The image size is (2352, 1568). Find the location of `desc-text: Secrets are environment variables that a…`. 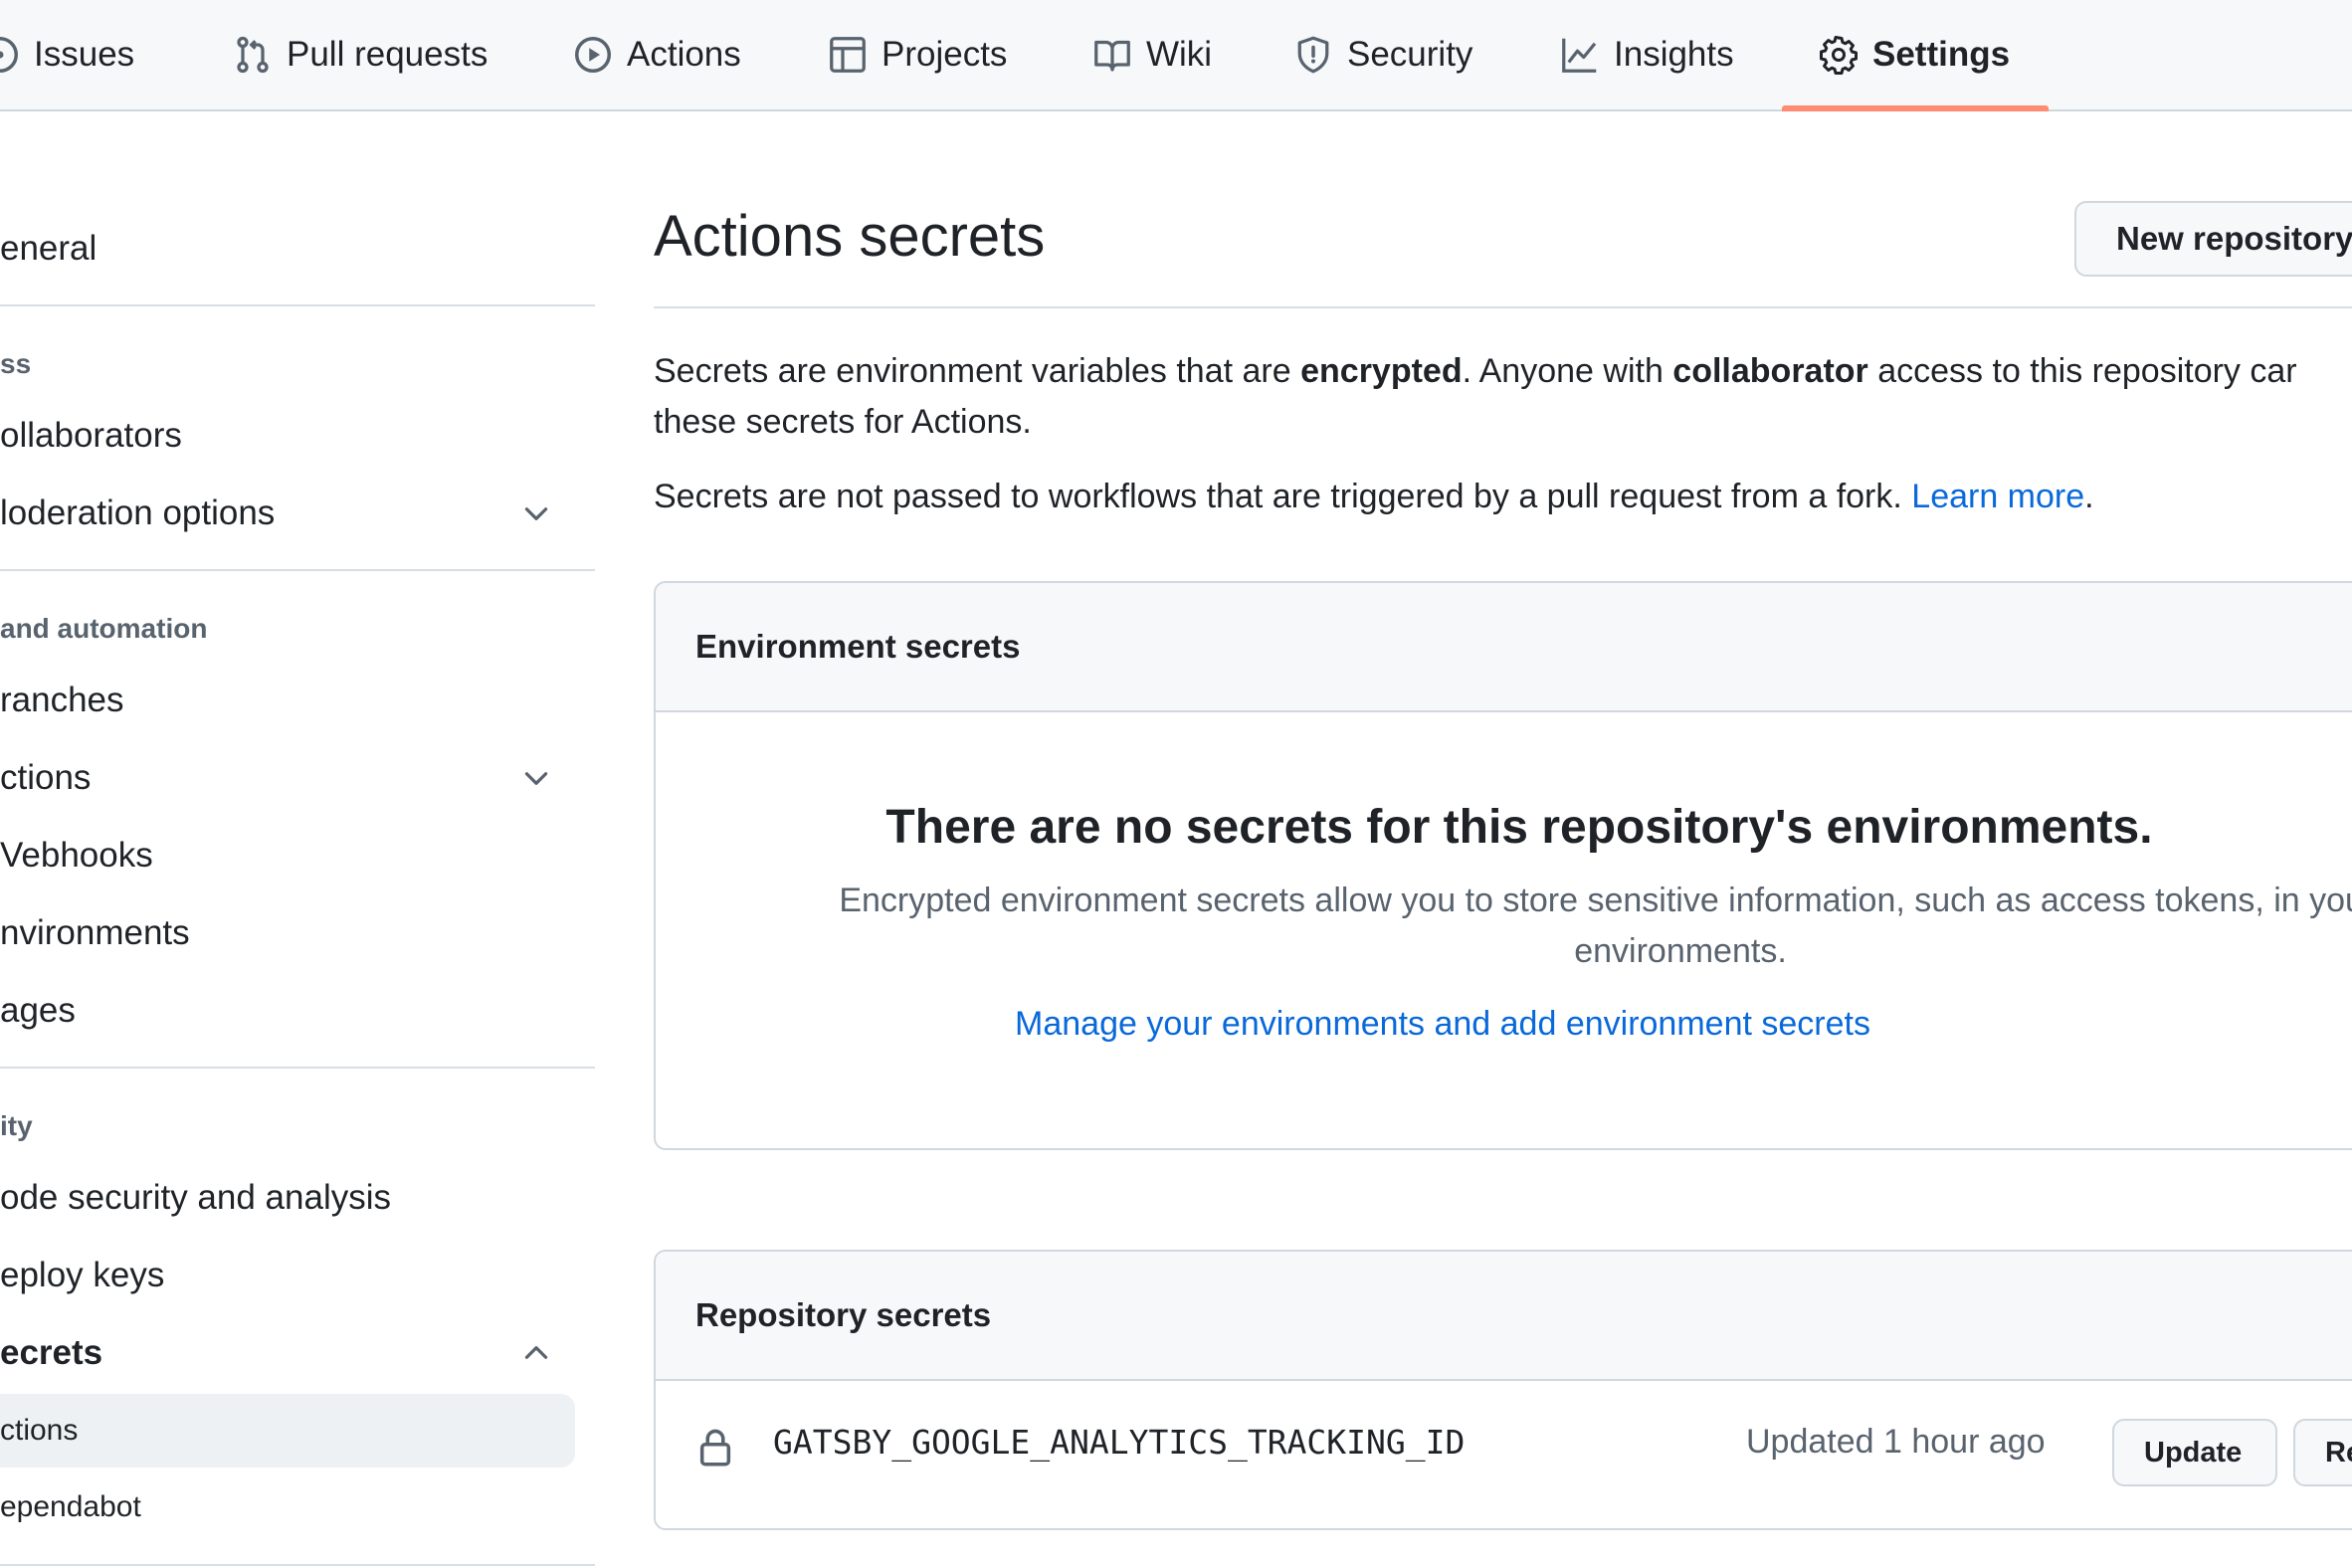

desc-text: Secrets are environment variables that a… is located at coordinates (977, 371).